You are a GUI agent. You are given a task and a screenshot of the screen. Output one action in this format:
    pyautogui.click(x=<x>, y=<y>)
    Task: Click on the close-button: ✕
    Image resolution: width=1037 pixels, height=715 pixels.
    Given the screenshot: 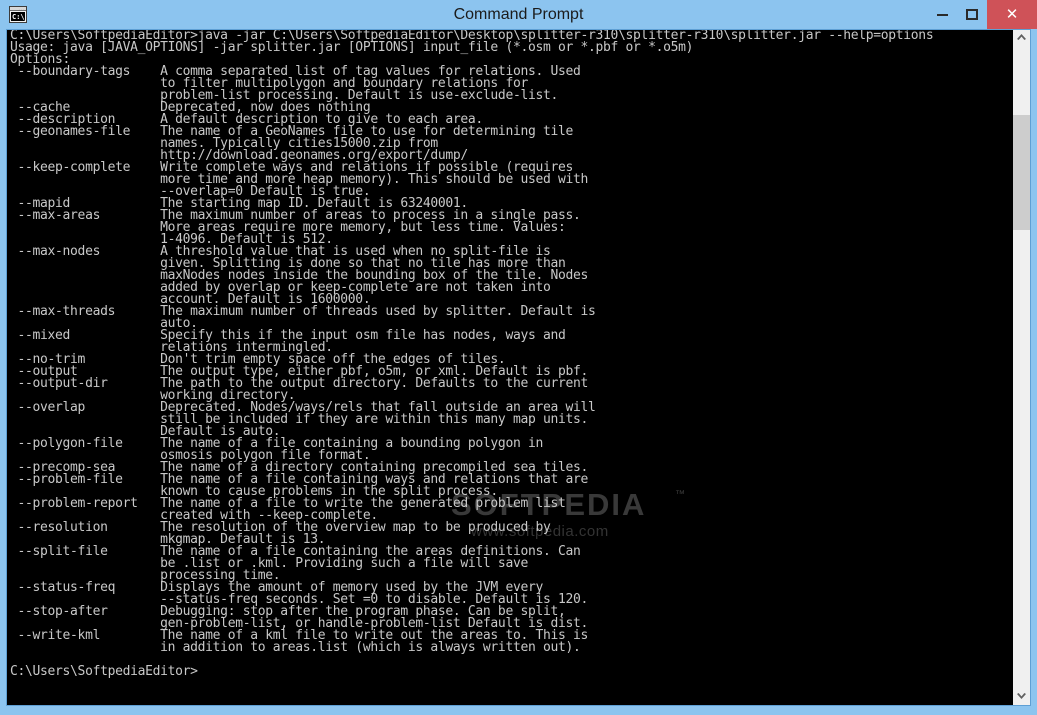 What is the action you would take?
    pyautogui.click(x=1012, y=14)
    